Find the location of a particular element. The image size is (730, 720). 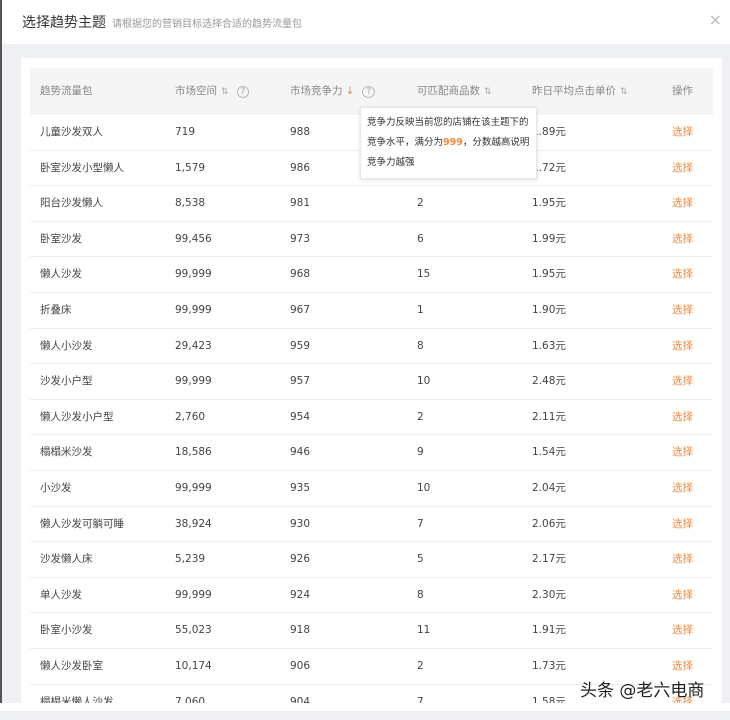

cell-market-space: 99,456 is located at coordinates (193, 239).